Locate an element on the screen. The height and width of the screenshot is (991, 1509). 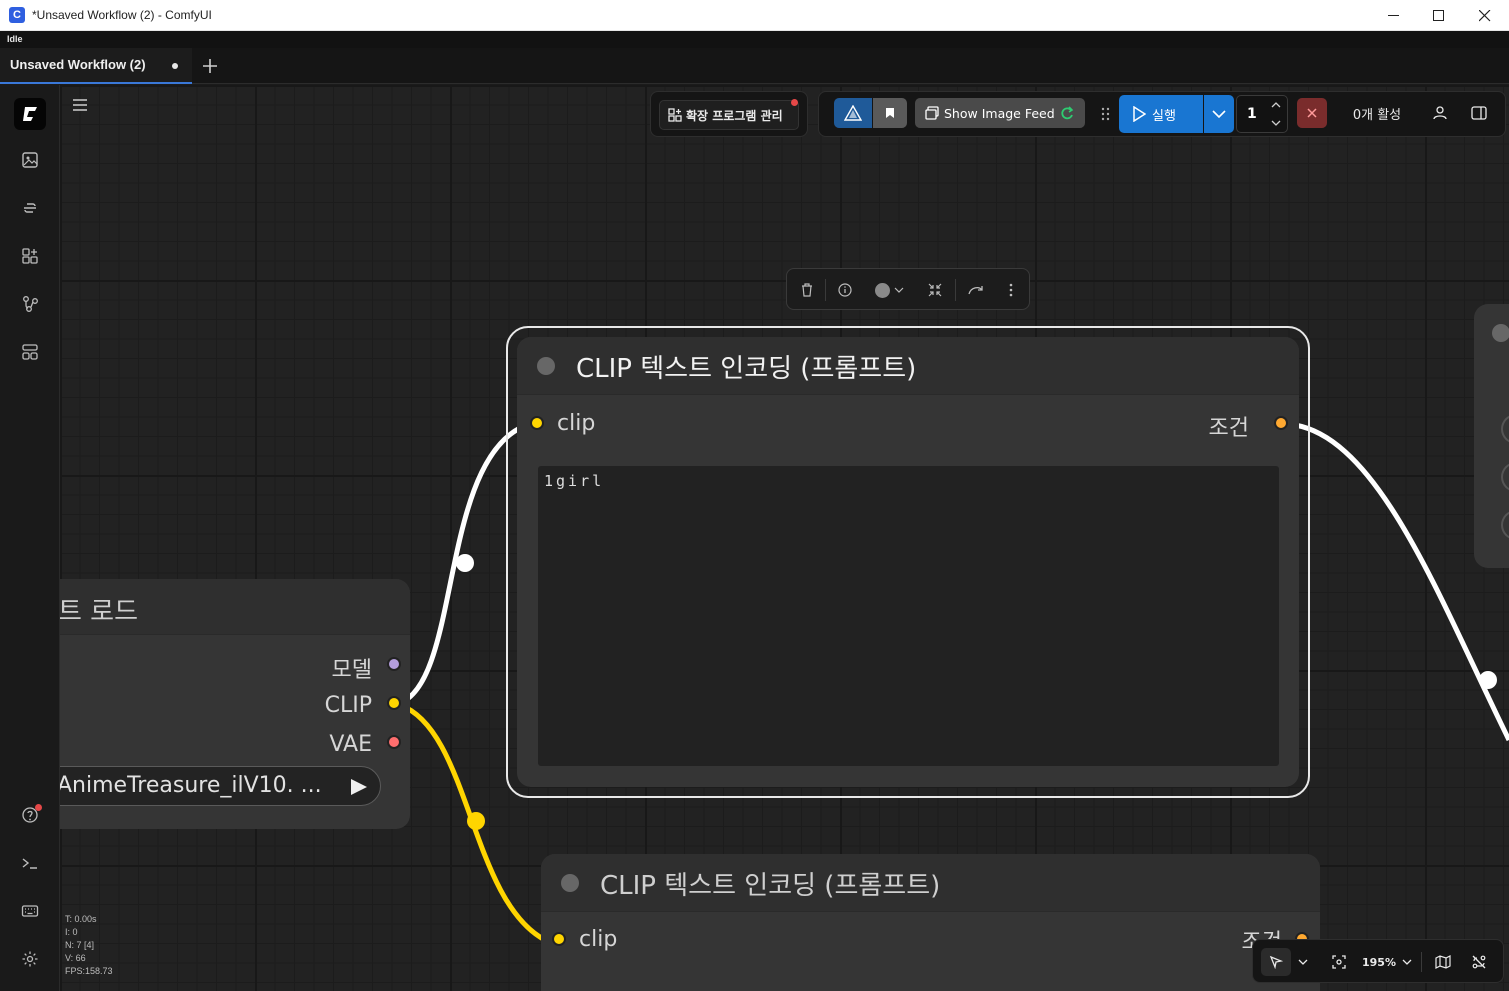
output-slot-conditioning is located at coordinates (1281, 423).